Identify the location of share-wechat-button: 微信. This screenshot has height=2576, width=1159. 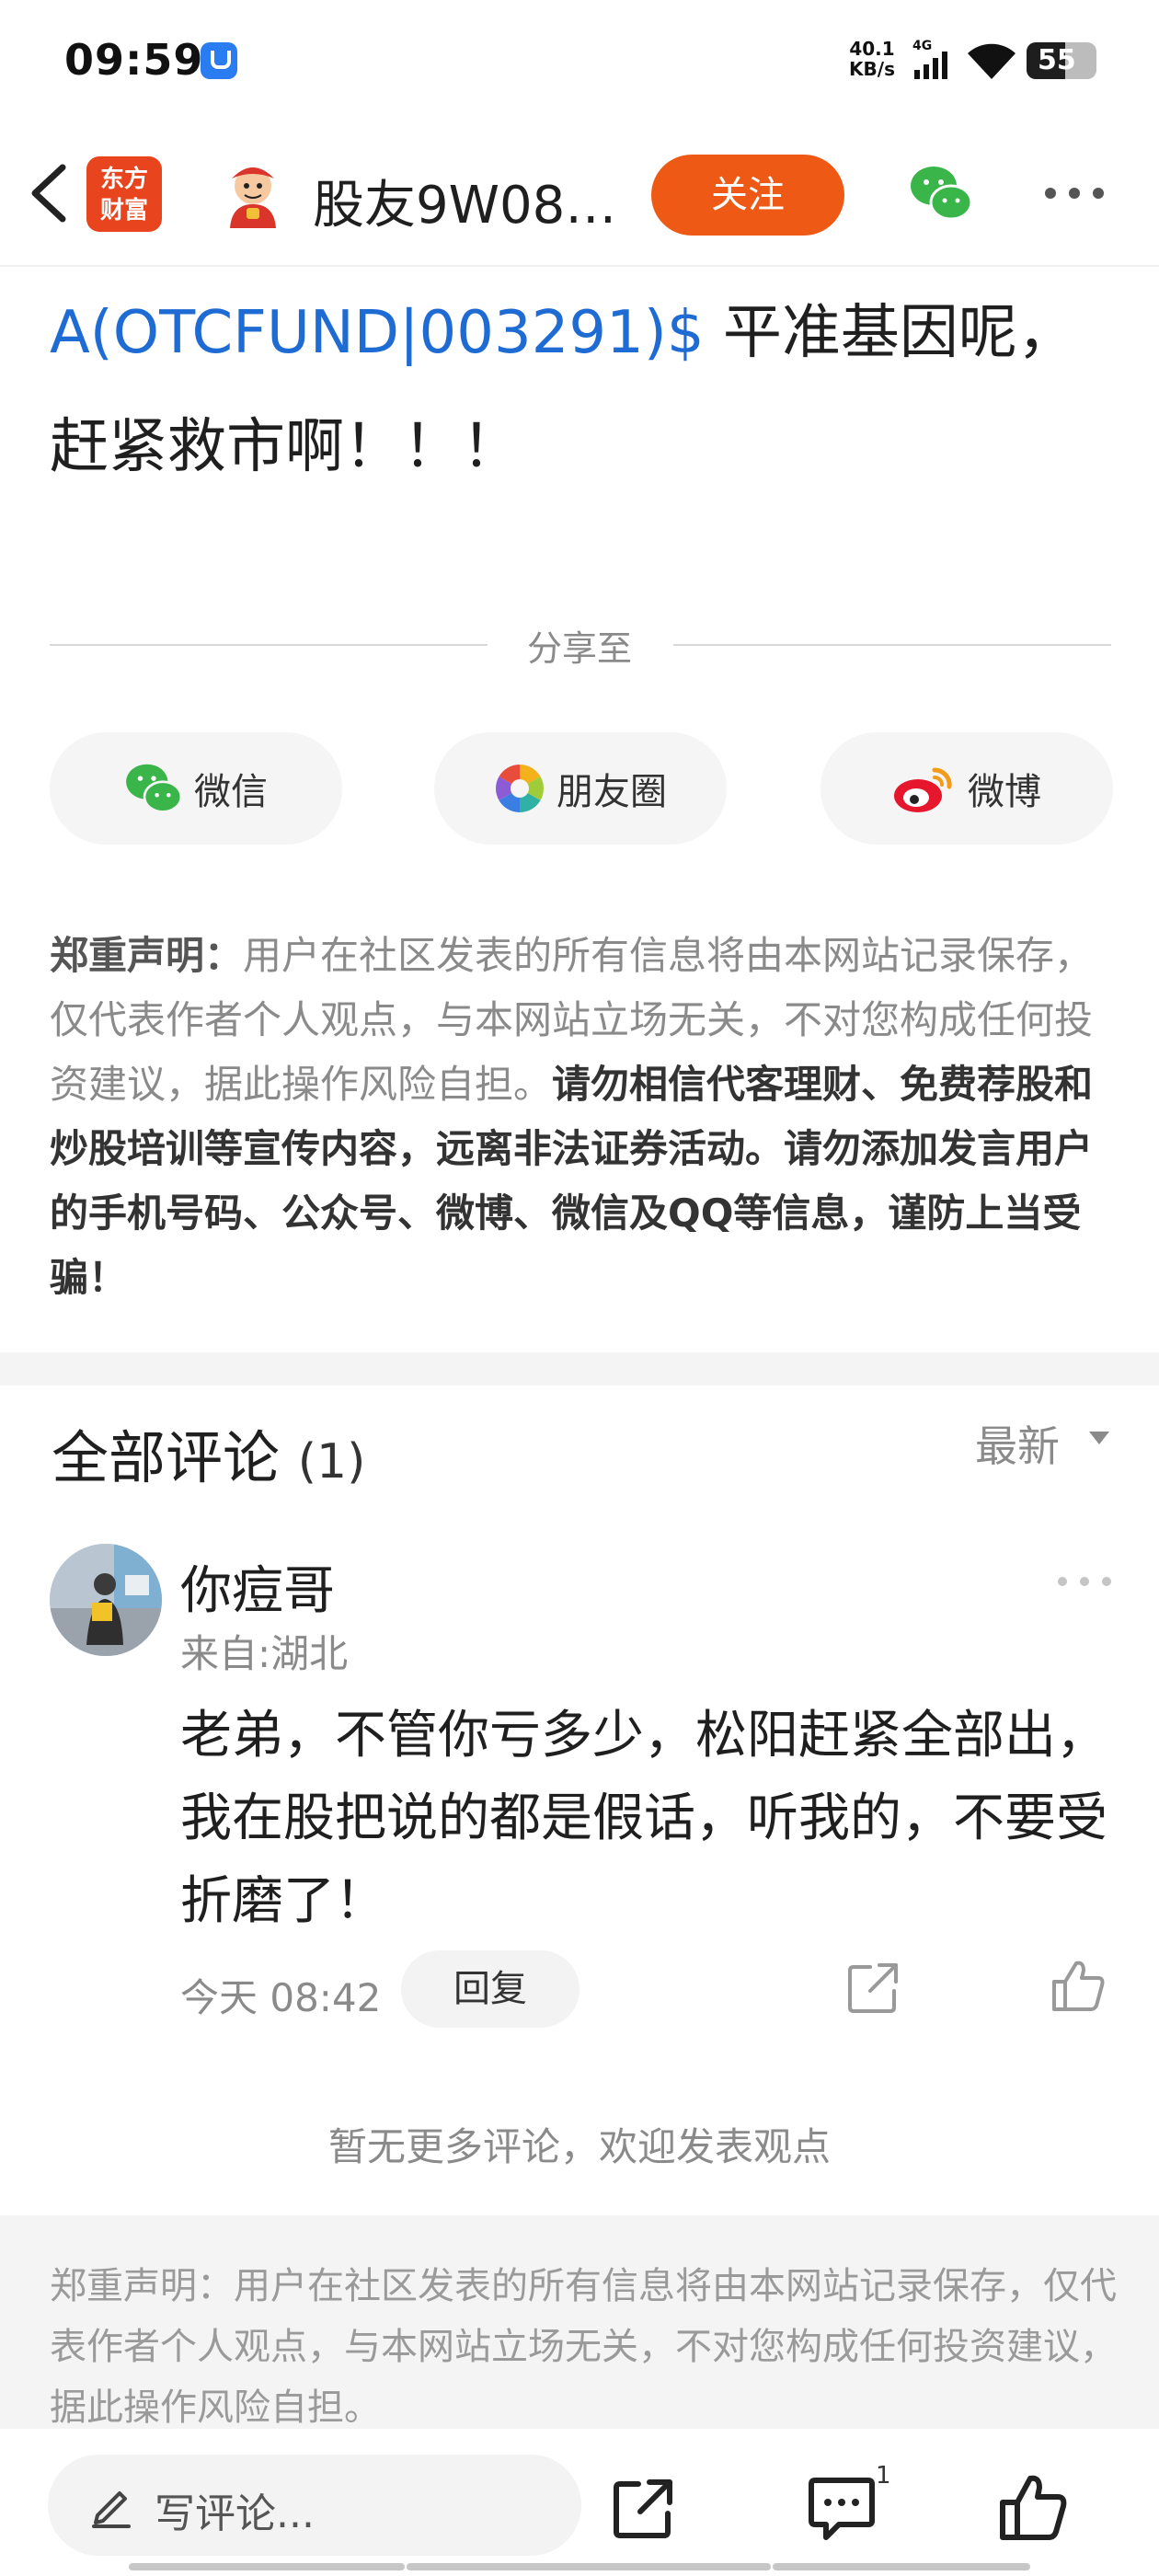
(196, 788).